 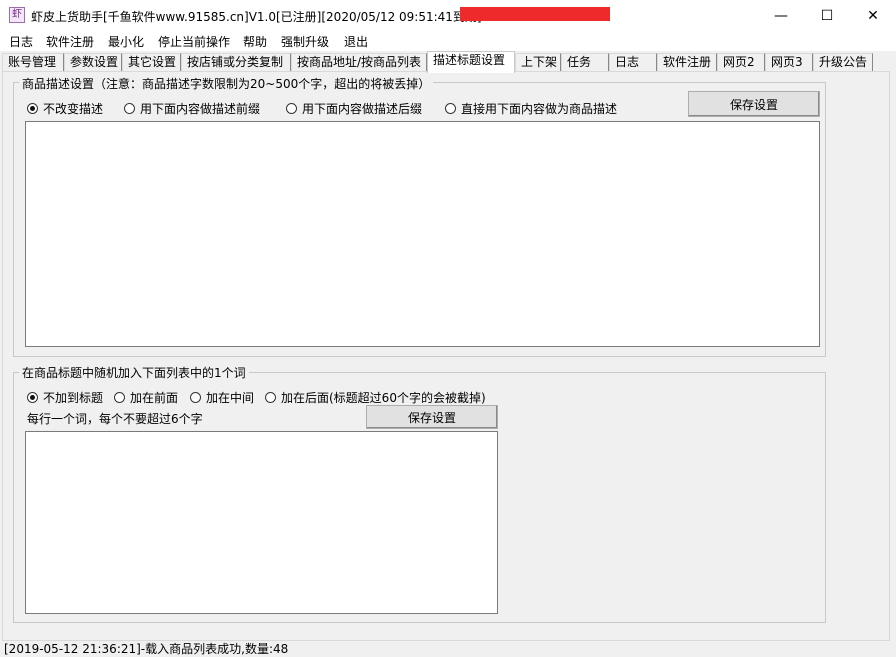 What do you see at coordinates (200, 109) in the screenshot?
I see `desc-option-label: 用下面内容做描述前缀` at bounding box center [200, 109].